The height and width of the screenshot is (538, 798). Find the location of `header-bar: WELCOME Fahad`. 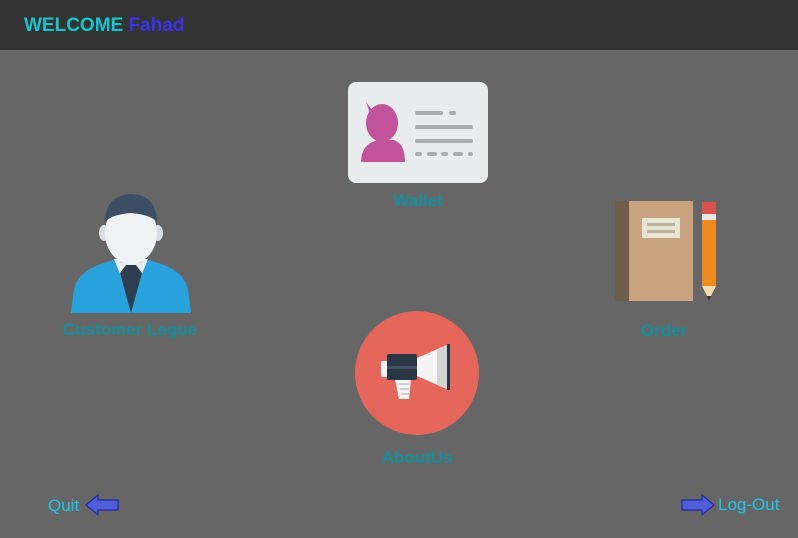

header-bar: WELCOME Fahad is located at coordinates (399, 25).